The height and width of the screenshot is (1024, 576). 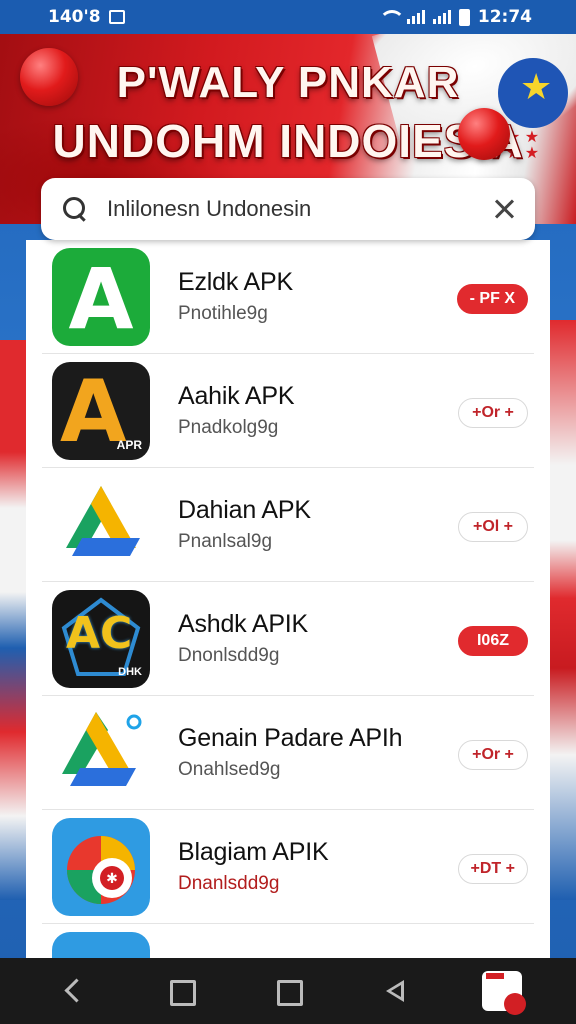 What do you see at coordinates (493, 527) in the screenshot?
I see `app-3-action-button: +Ol +` at bounding box center [493, 527].